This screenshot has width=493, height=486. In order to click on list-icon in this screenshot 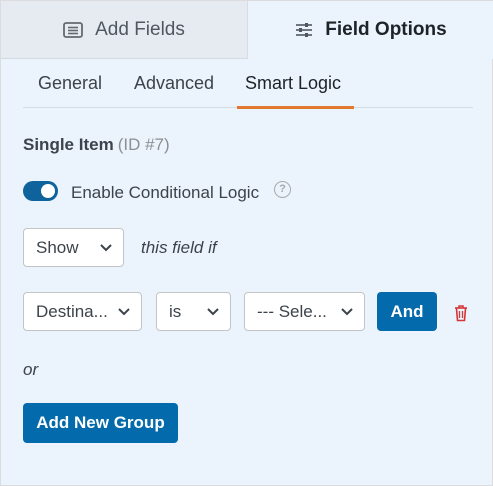, I will do `click(73, 29)`.